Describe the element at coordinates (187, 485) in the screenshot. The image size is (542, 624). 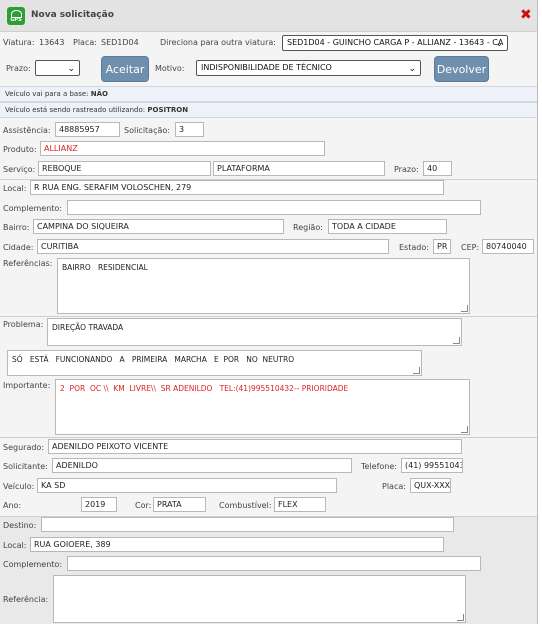
I see `veiculo-field: KA SD` at that location.